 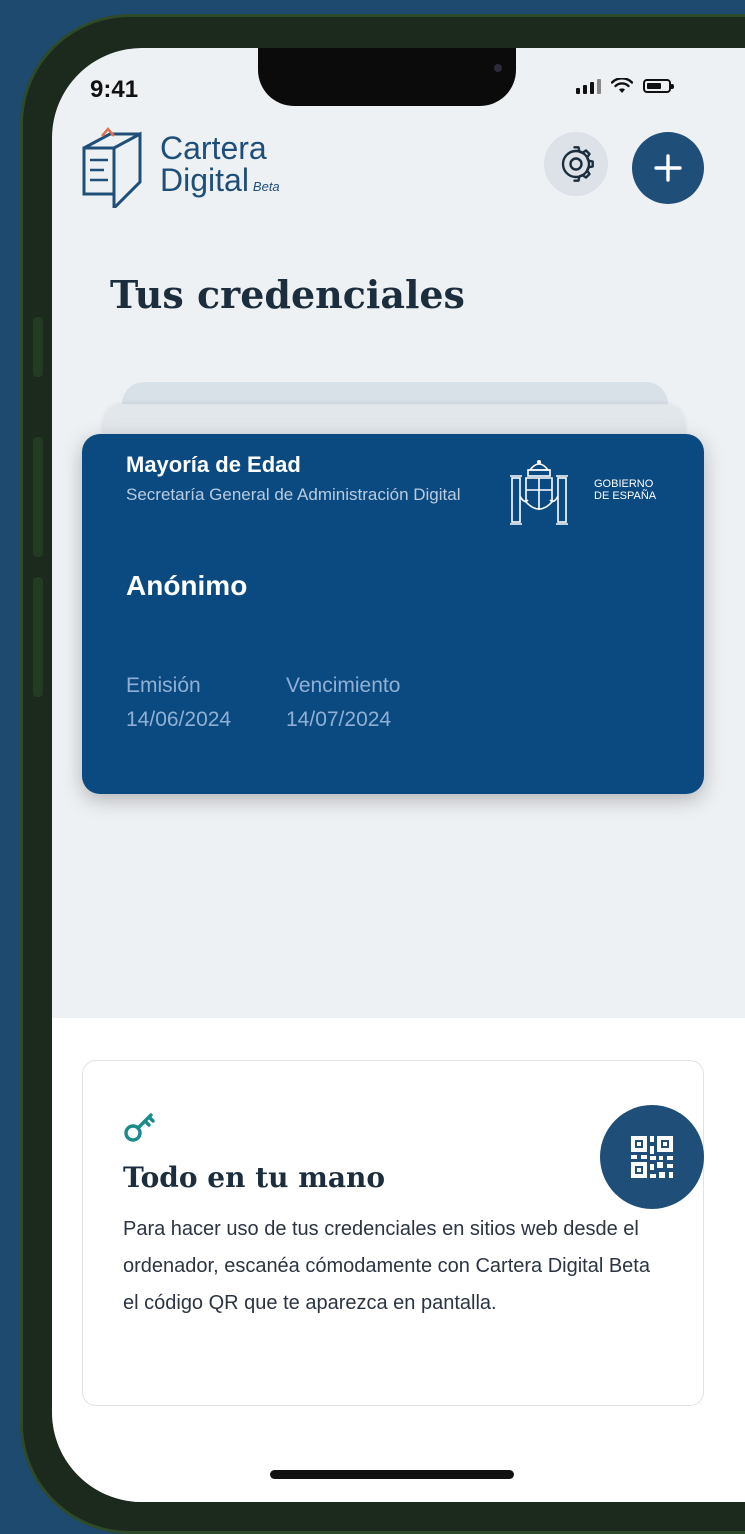 I want to click on home-indicator, so click(x=392, y=1474).